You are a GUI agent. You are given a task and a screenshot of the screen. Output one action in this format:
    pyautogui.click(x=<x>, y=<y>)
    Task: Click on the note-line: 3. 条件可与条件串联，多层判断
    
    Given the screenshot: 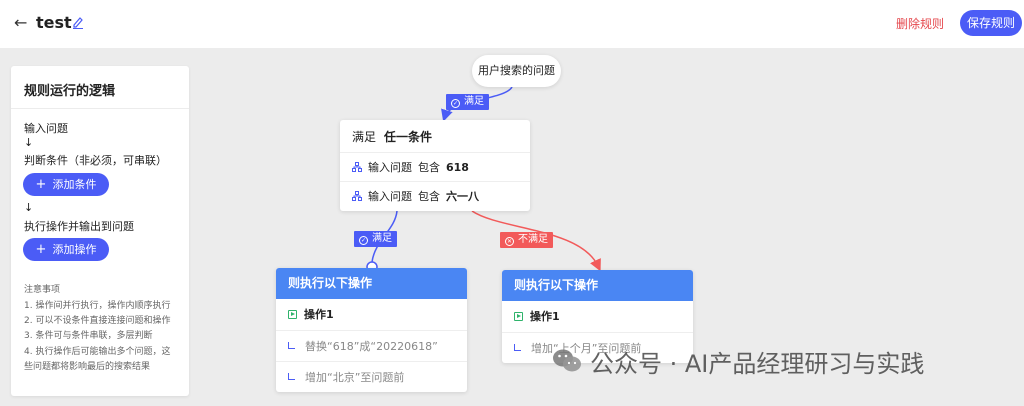 What is the action you would take?
    pyautogui.click(x=88, y=336)
    